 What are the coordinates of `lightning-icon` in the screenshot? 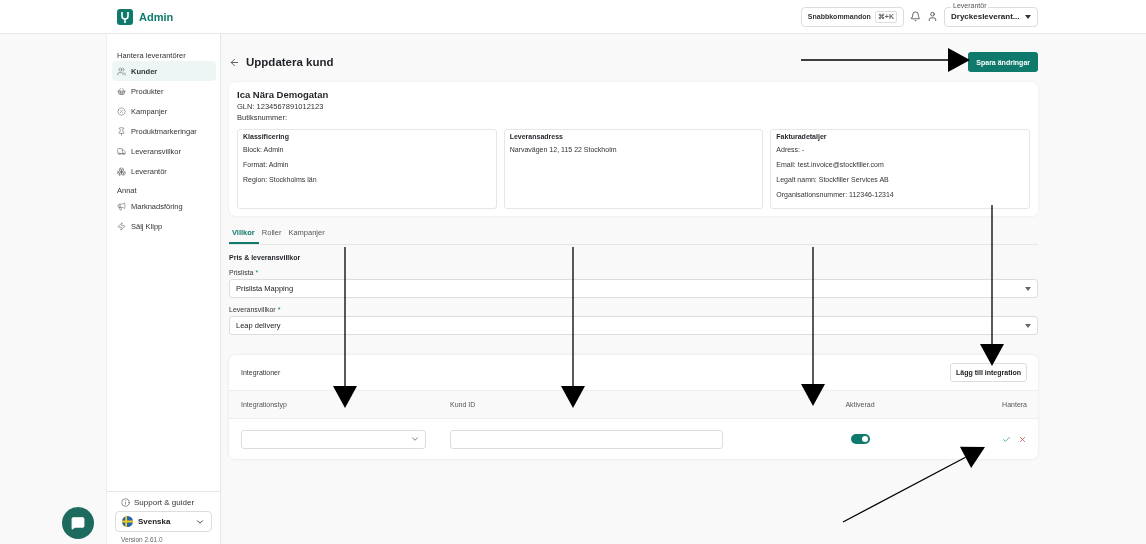 It's located at (121, 226).